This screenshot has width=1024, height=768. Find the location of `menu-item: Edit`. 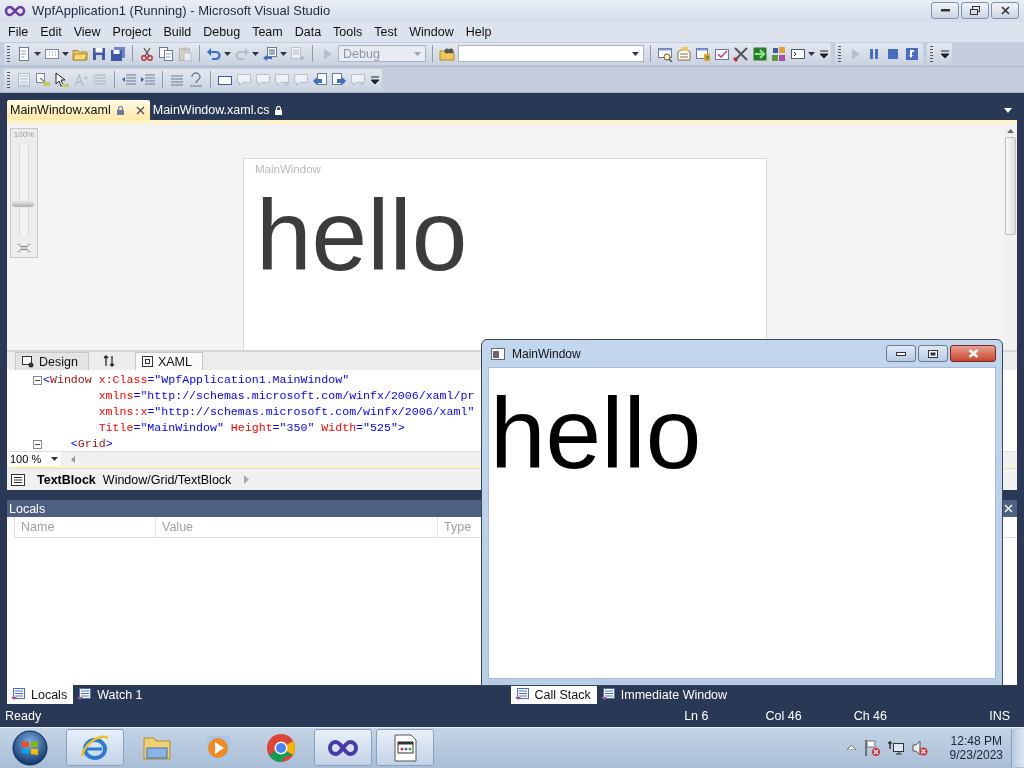

menu-item: Edit is located at coordinates (51, 31).